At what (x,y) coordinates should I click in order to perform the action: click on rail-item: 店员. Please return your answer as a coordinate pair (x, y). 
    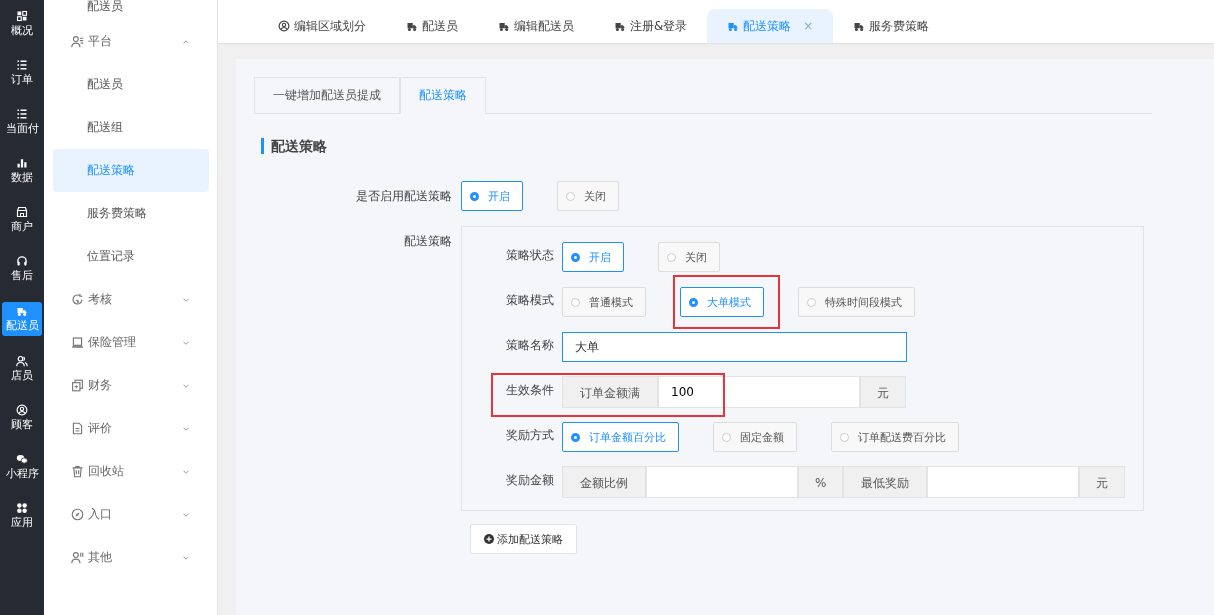
    Looking at the image, I should click on (22, 369).